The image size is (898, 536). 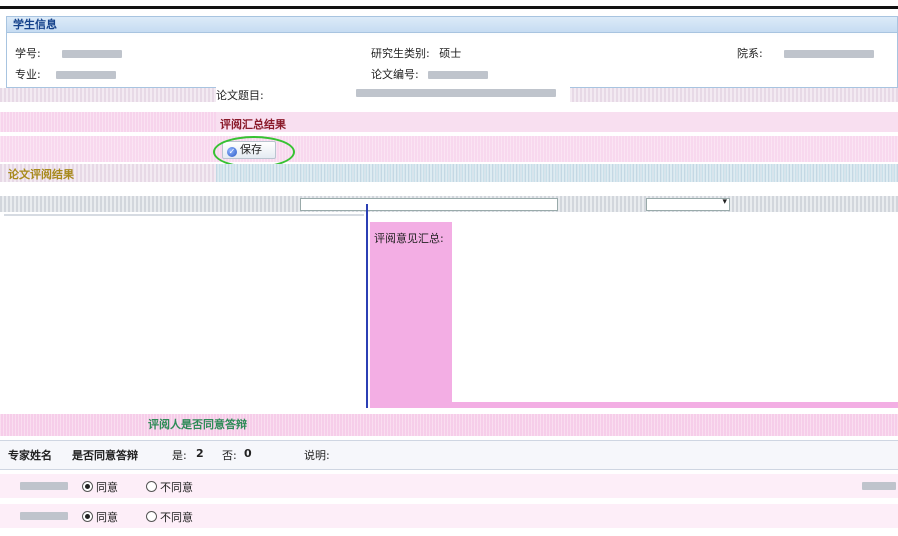 What do you see at coordinates (200, 453) in the screenshot?
I see `yes-count-value: 2` at bounding box center [200, 453].